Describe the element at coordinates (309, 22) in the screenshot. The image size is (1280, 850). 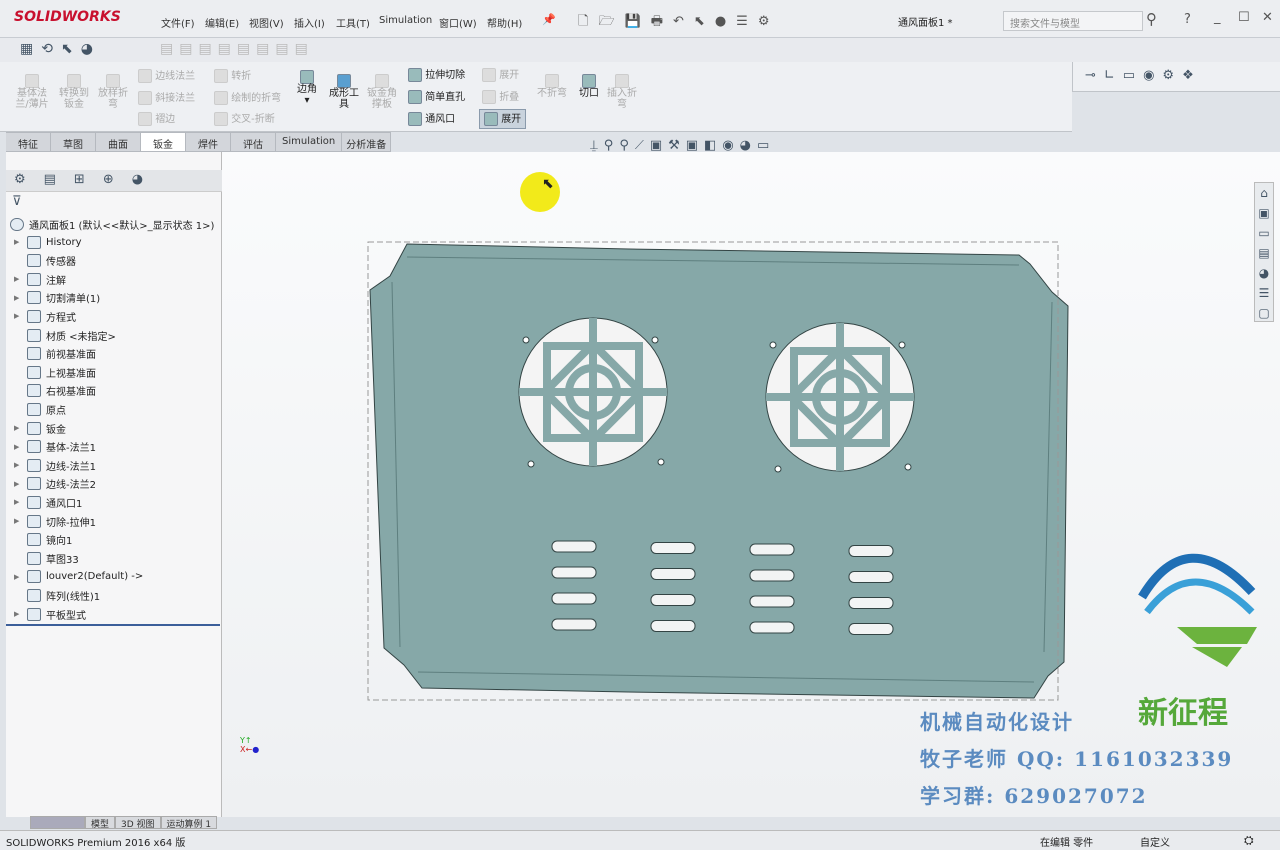
I see `menu-insert: 插入(I)` at that location.